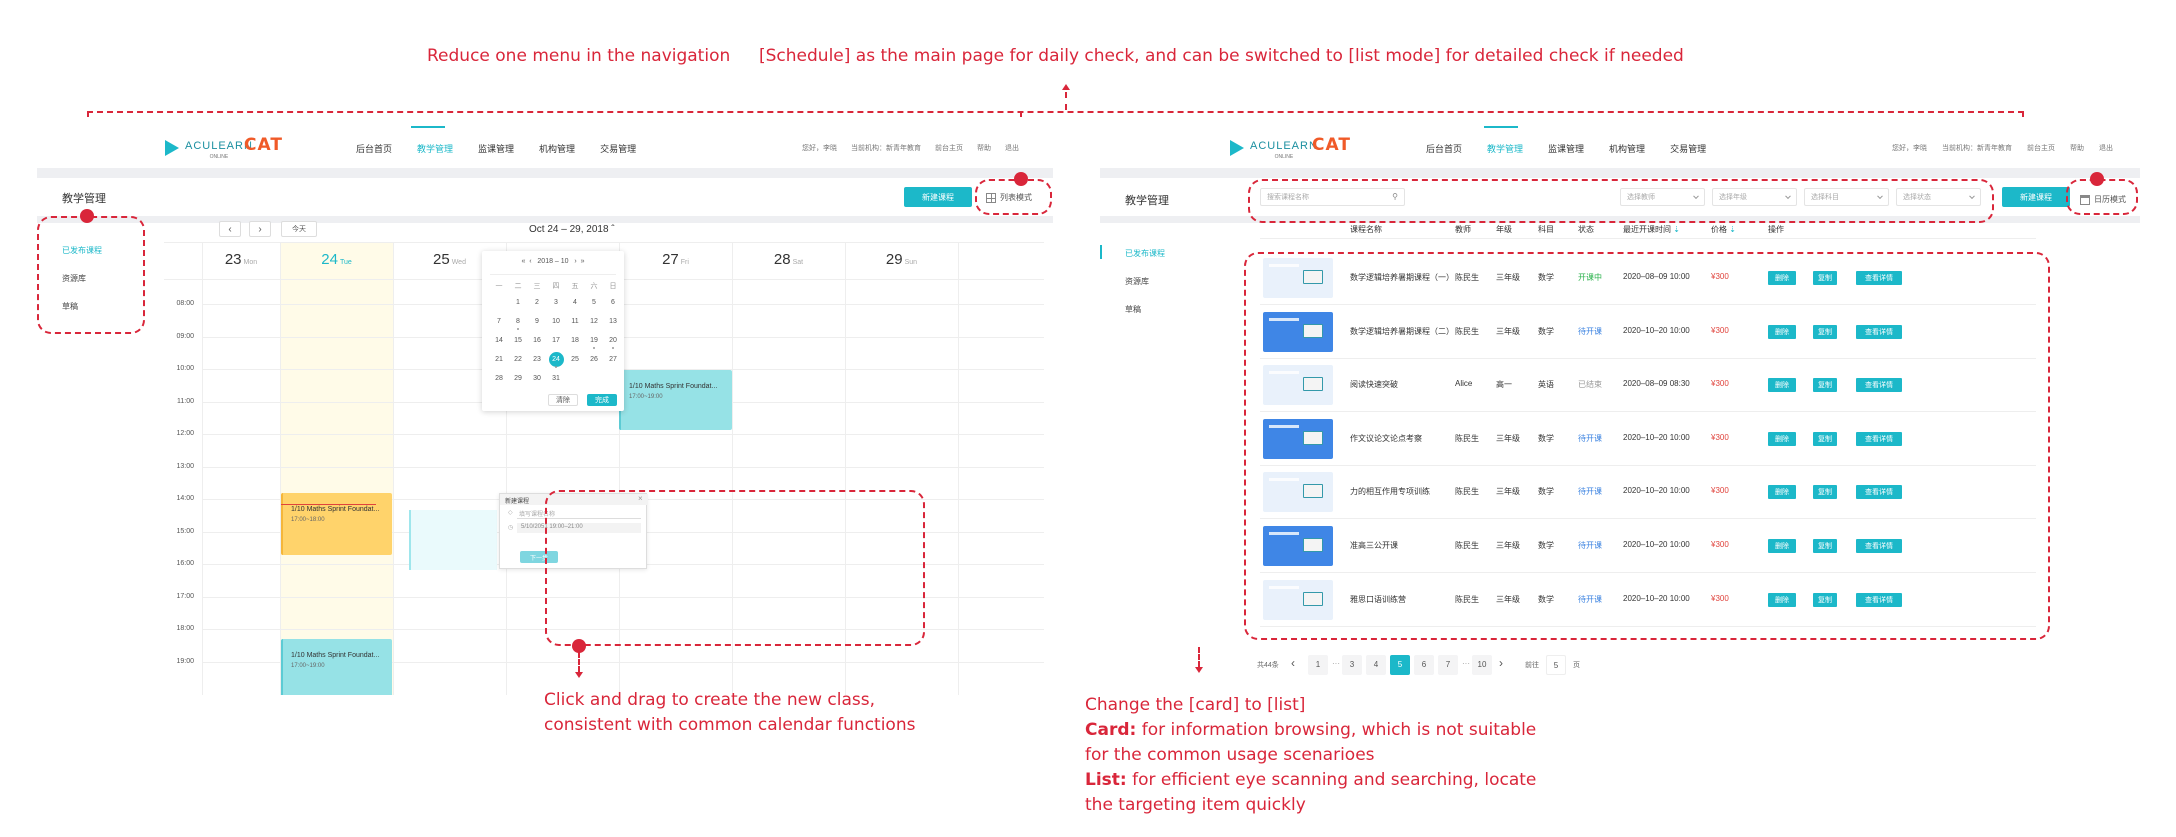 Image resolution: width=2176 pixels, height=837 pixels. What do you see at coordinates (1424, 665) in the screenshot?
I see `page-6: 6` at bounding box center [1424, 665].